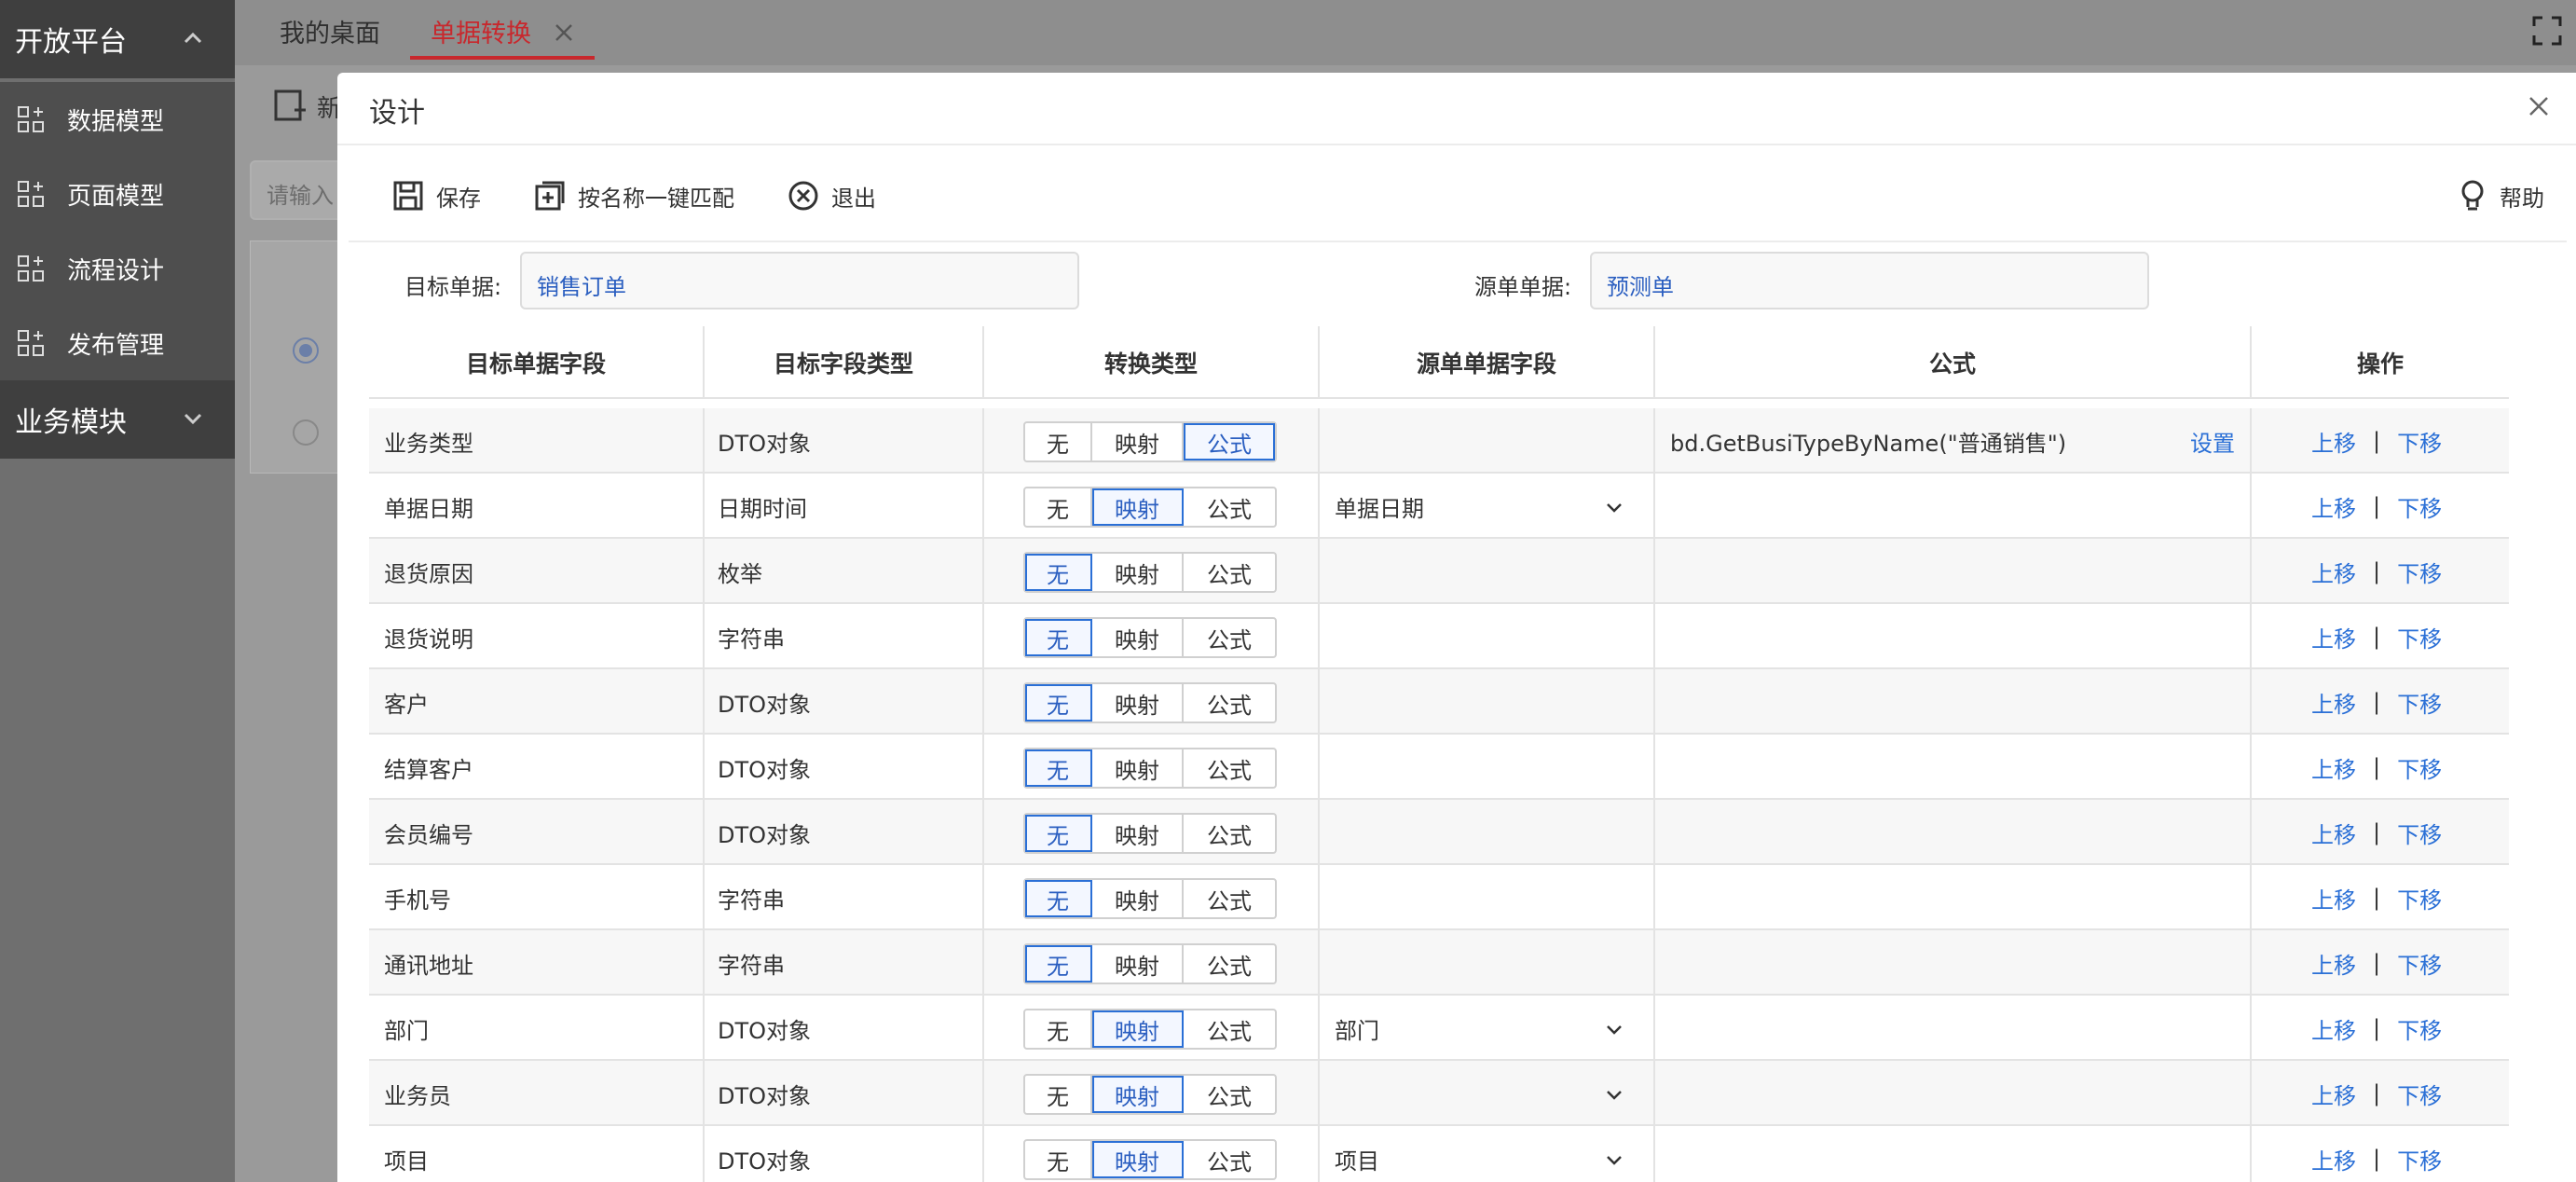 This screenshot has height=1182, width=2576. What do you see at coordinates (1487, 571) in the screenshot?
I see `source-field-cell` at bounding box center [1487, 571].